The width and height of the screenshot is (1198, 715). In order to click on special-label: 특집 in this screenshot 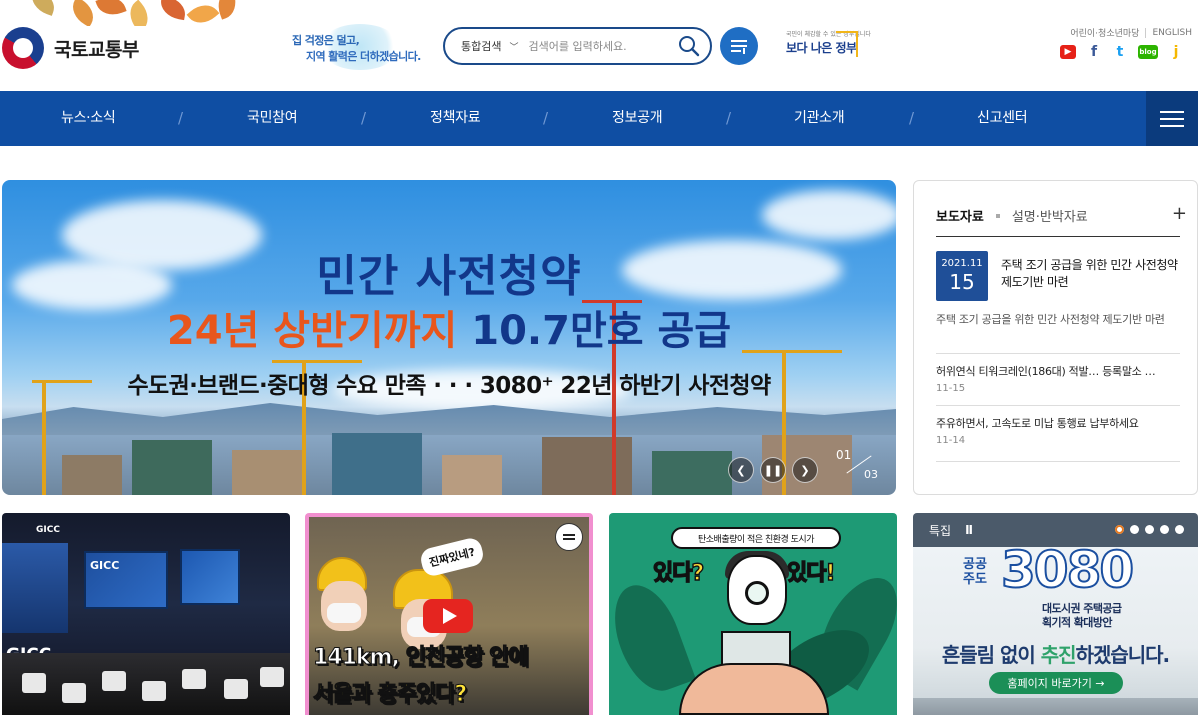, I will do `click(940, 530)`.